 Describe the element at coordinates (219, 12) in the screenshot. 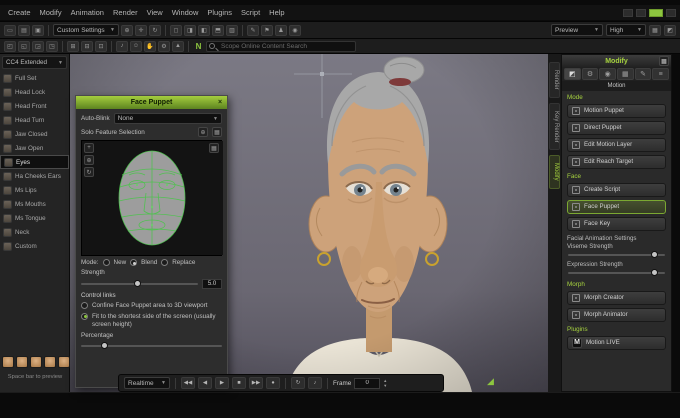

I see `menu-plugins: Plugins` at that location.